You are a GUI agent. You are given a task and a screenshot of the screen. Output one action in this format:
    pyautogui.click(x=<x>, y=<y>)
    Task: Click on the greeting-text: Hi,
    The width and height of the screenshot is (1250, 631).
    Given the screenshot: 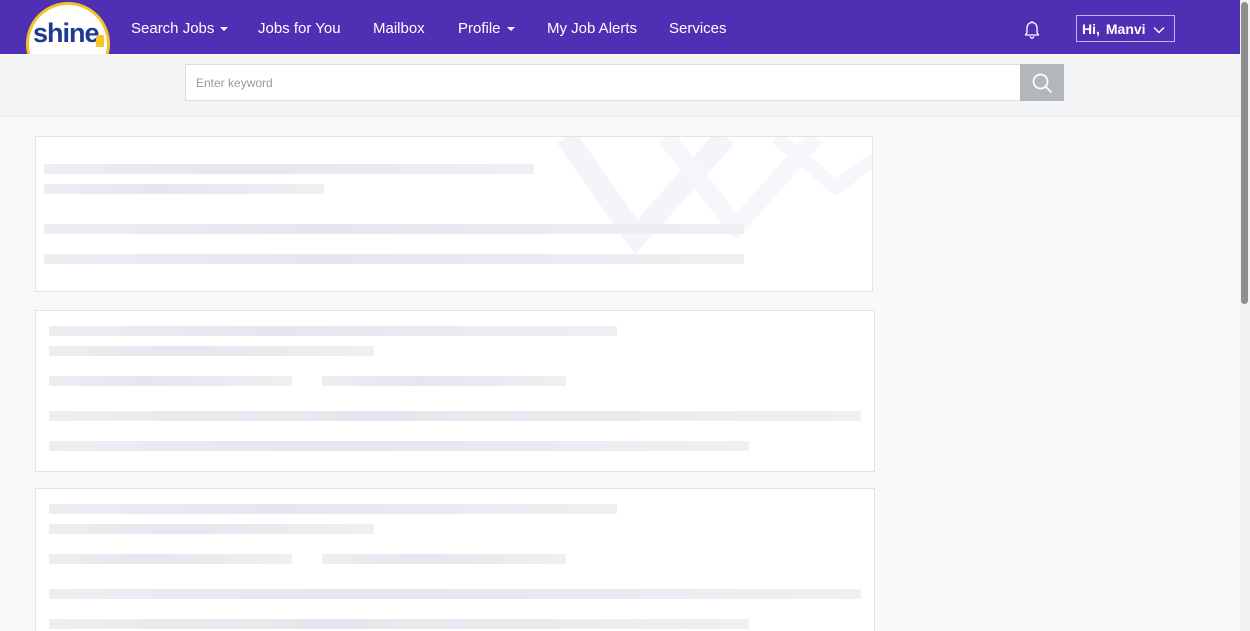 What is the action you would take?
    pyautogui.click(x=1091, y=28)
    